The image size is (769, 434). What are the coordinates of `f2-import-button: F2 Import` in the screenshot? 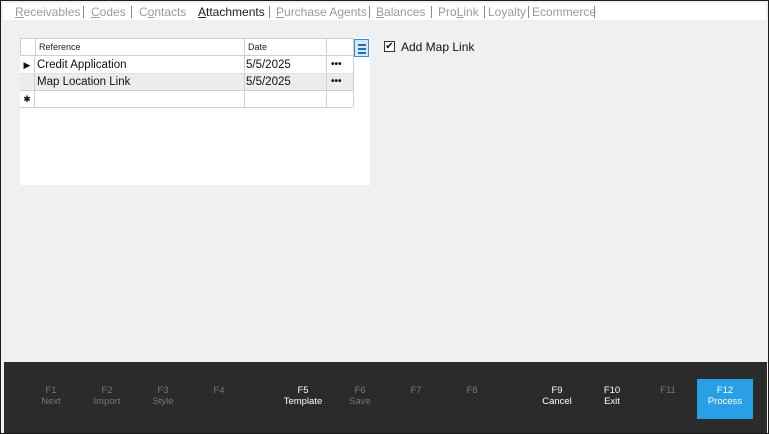 It's located at (107, 396).